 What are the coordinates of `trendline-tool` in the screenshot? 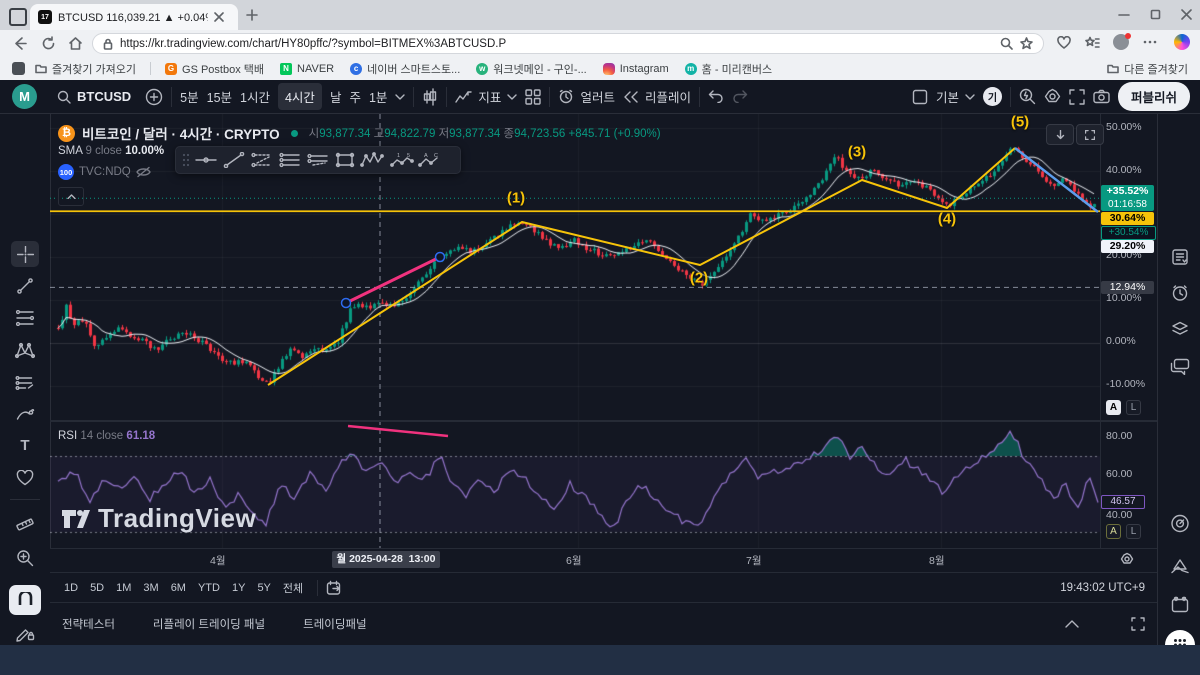 It's located at (25, 286).